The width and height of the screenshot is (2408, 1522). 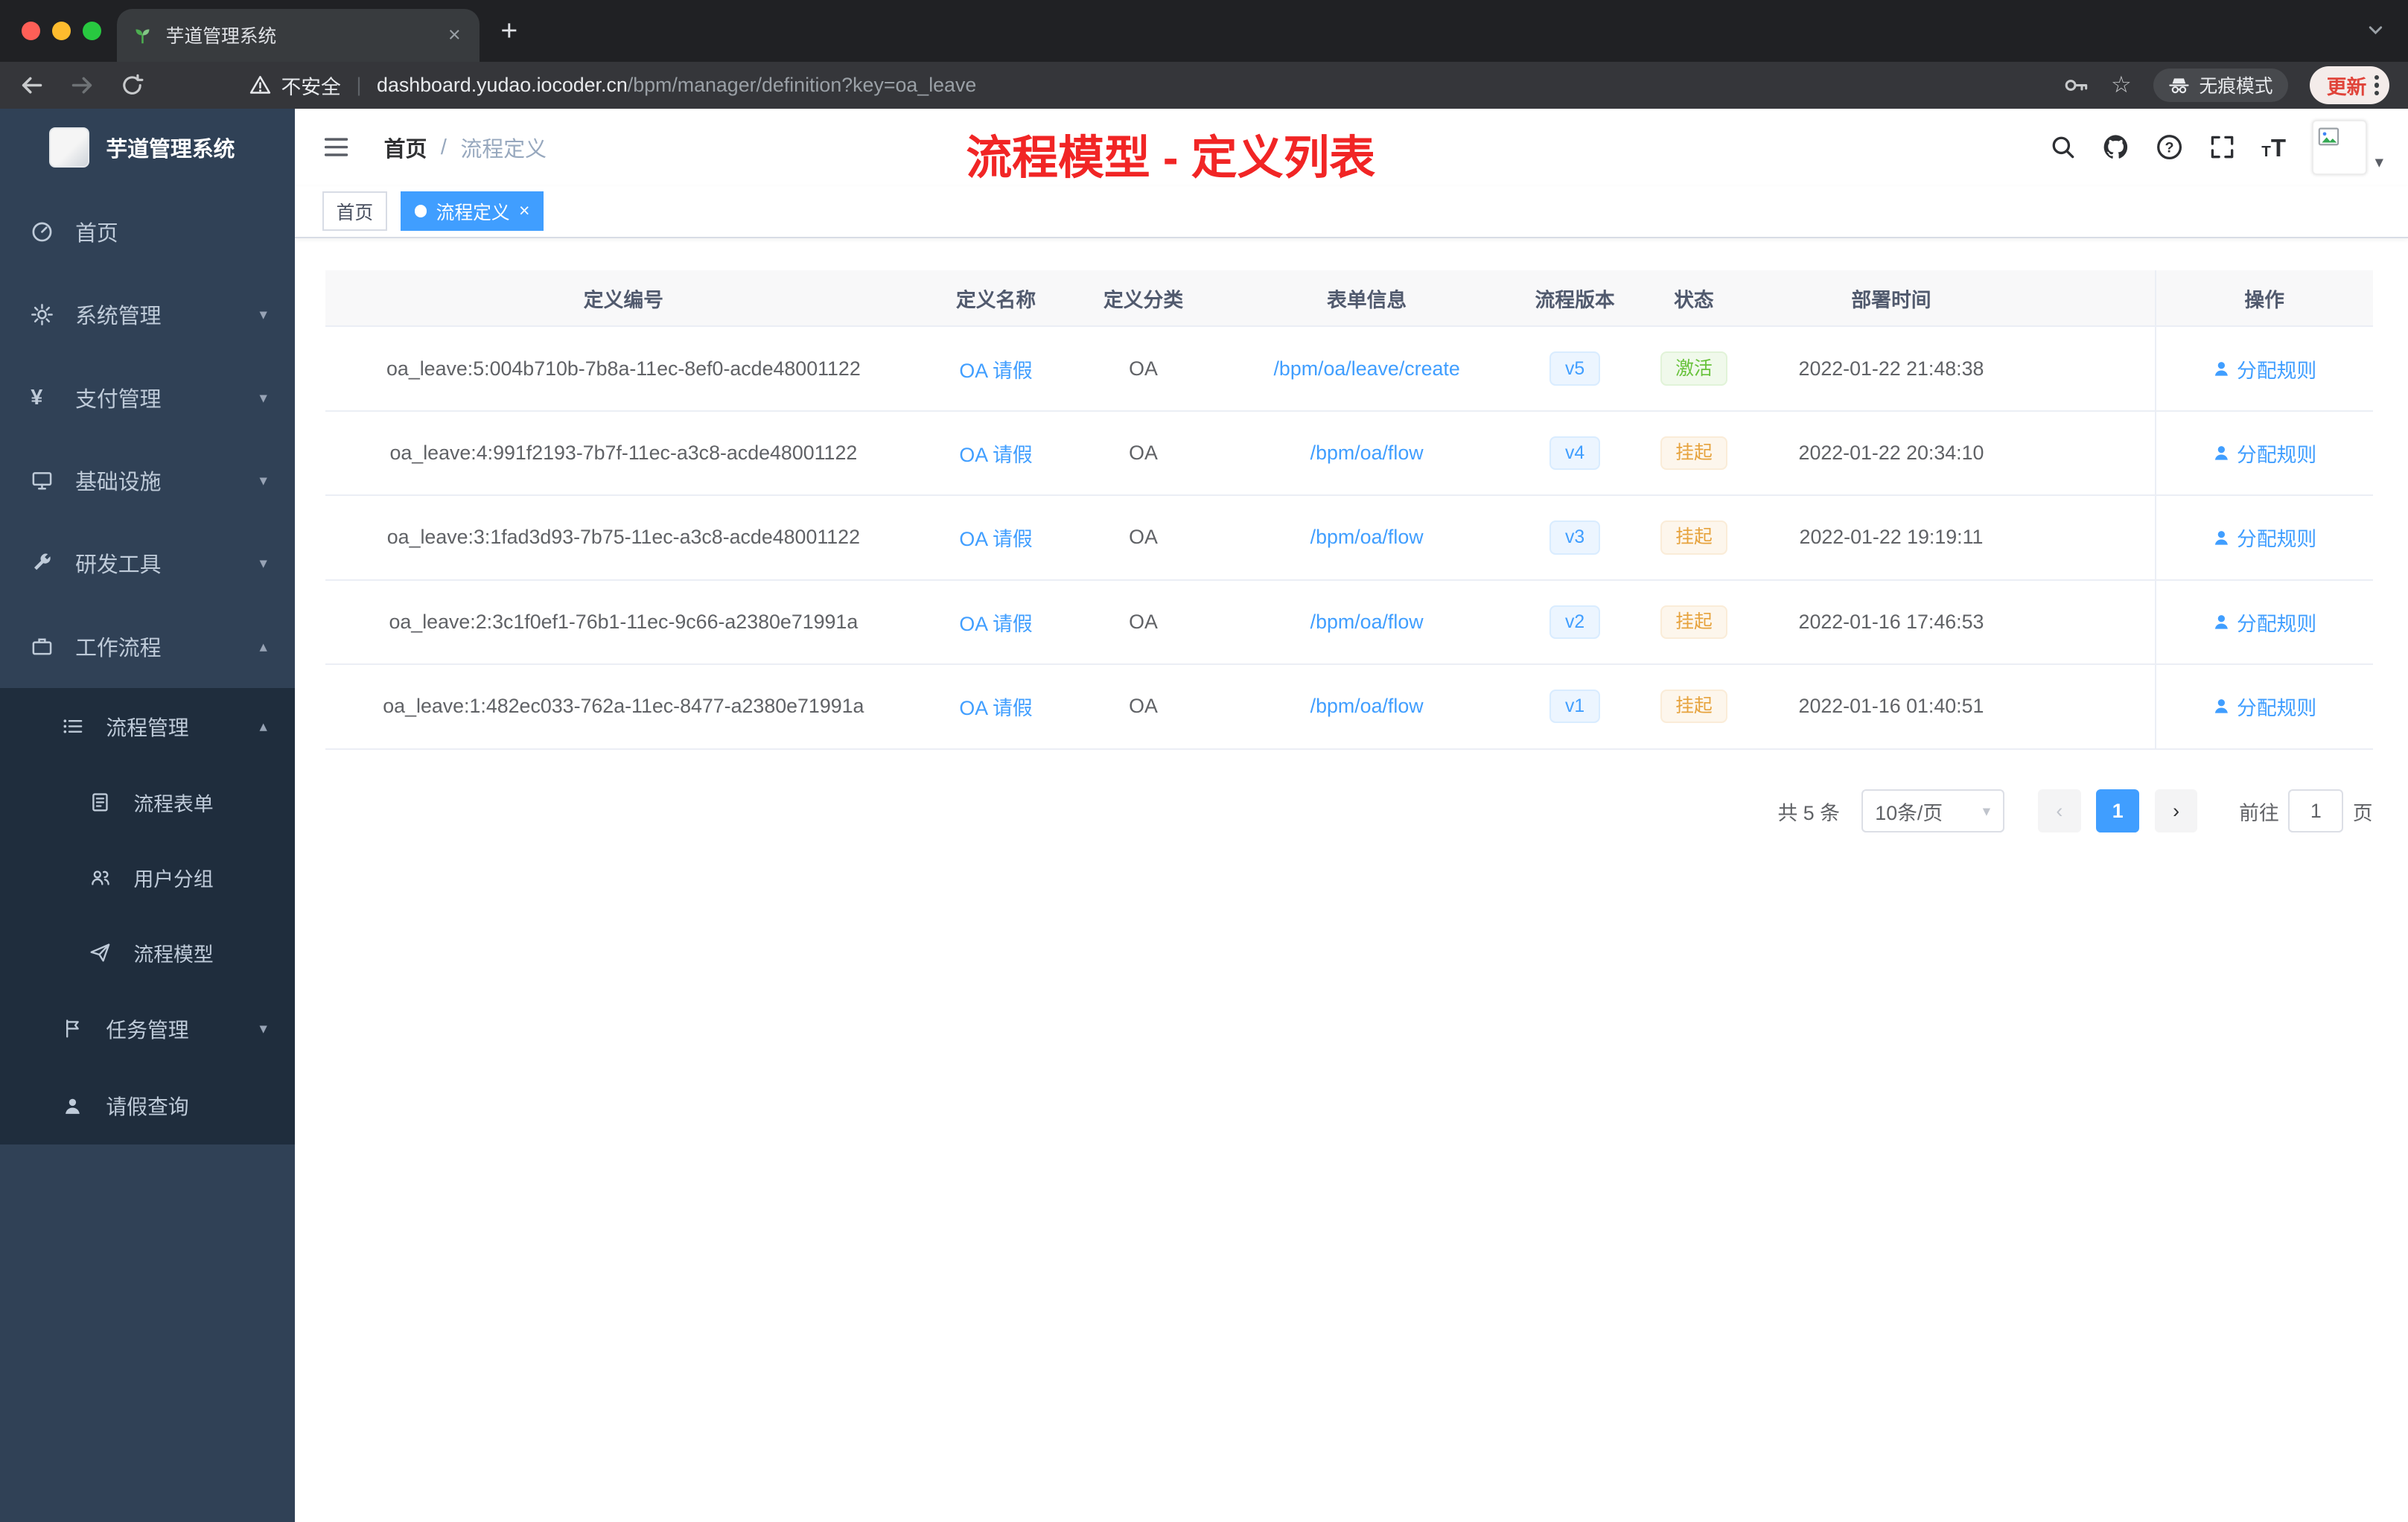 I want to click on deploy-time: 2022-01-16 17:46:53, so click(x=1891, y=621).